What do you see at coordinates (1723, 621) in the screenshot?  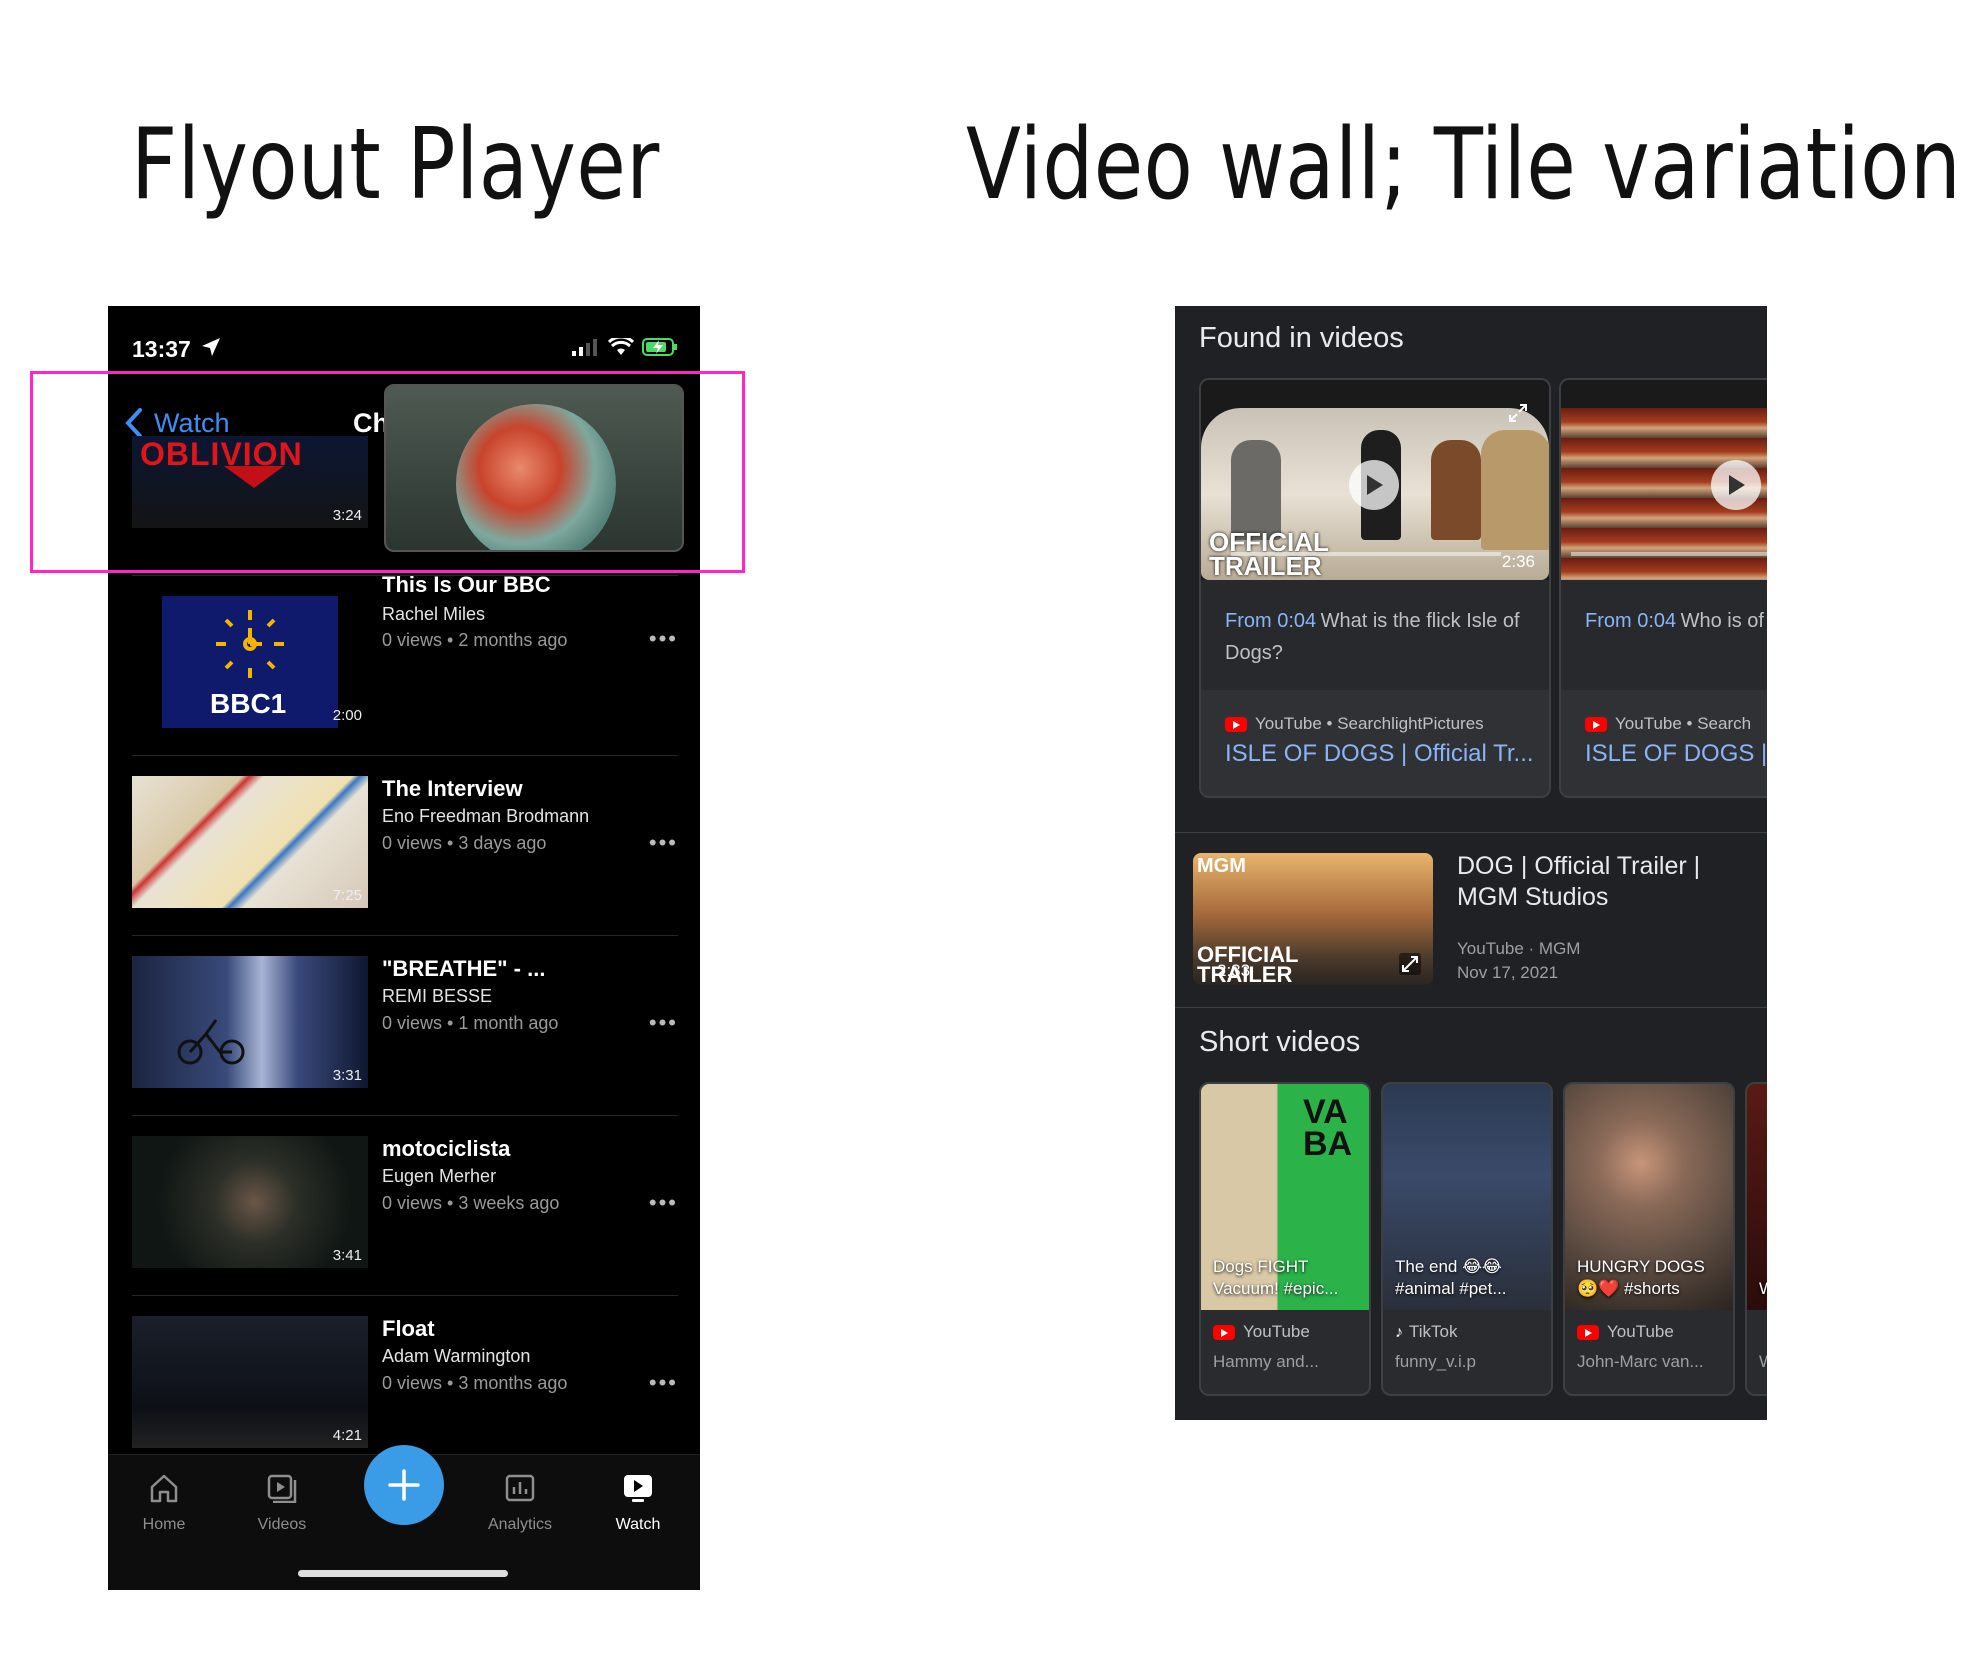 I see `matched-question: Who is of Dogs?` at bounding box center [1723, 621].